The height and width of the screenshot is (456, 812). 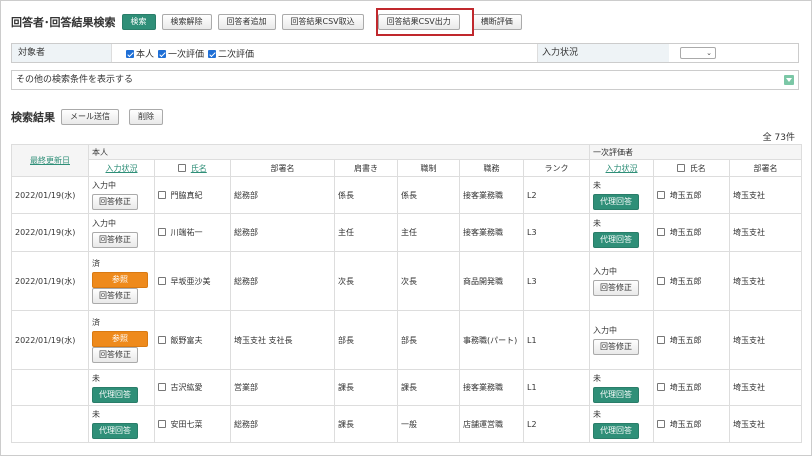 I want to click on table-row: 未代理回答 古沢紘愛 営業部 課長 課長 接客業務職 L1 未代理回答 埼玉五郎 埼玉支社, so click(x=407, y=387).